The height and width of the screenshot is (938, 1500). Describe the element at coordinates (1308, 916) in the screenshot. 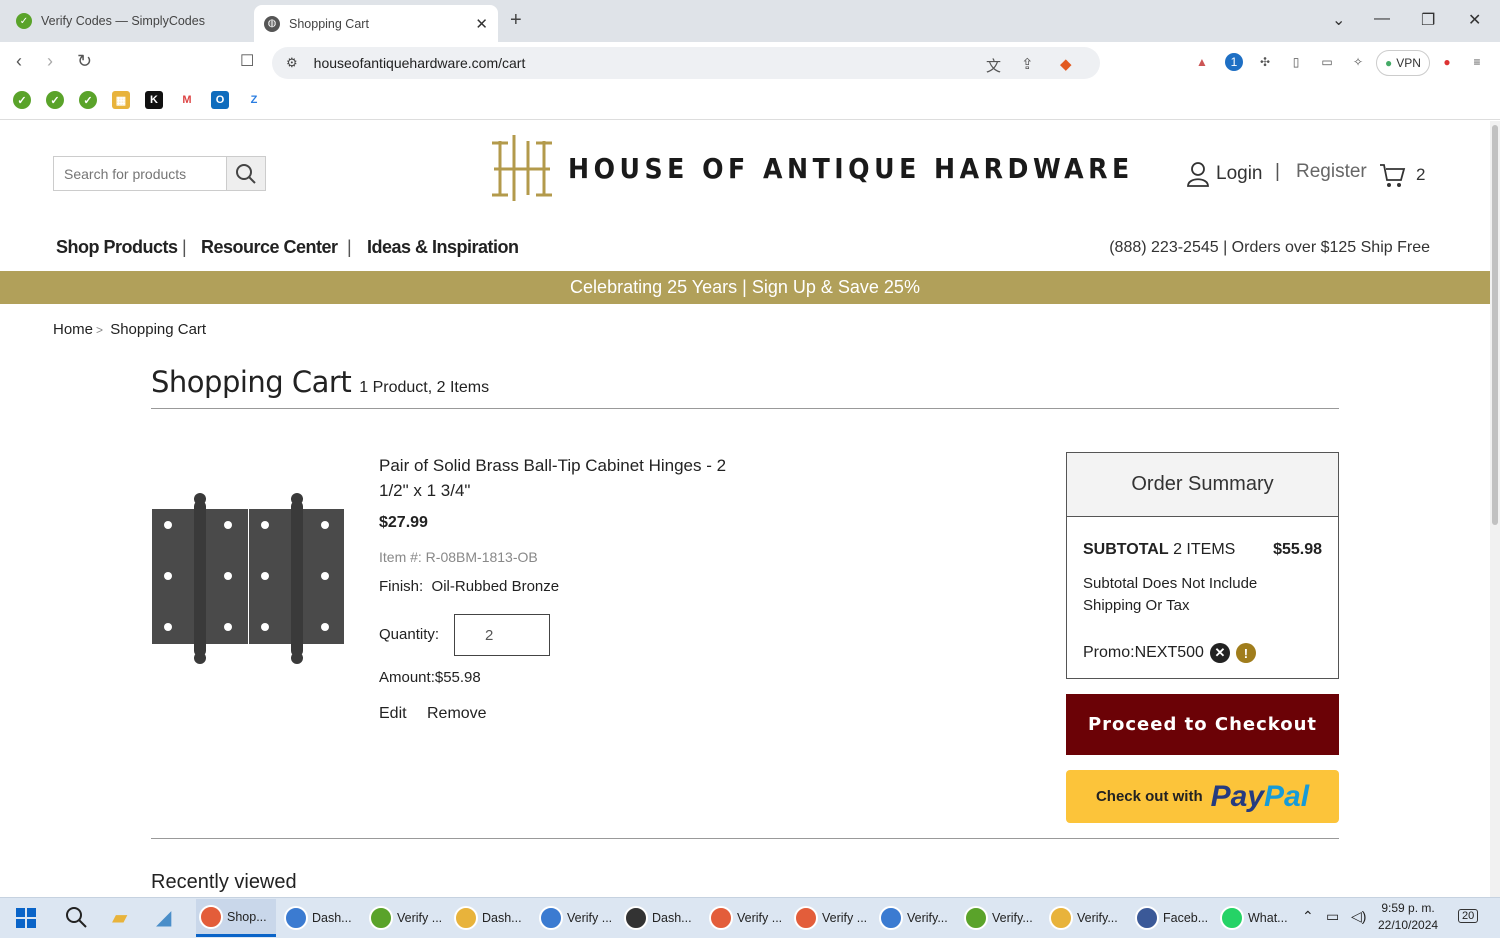

I see `tray-overflow-icon: ⌃` at that location.